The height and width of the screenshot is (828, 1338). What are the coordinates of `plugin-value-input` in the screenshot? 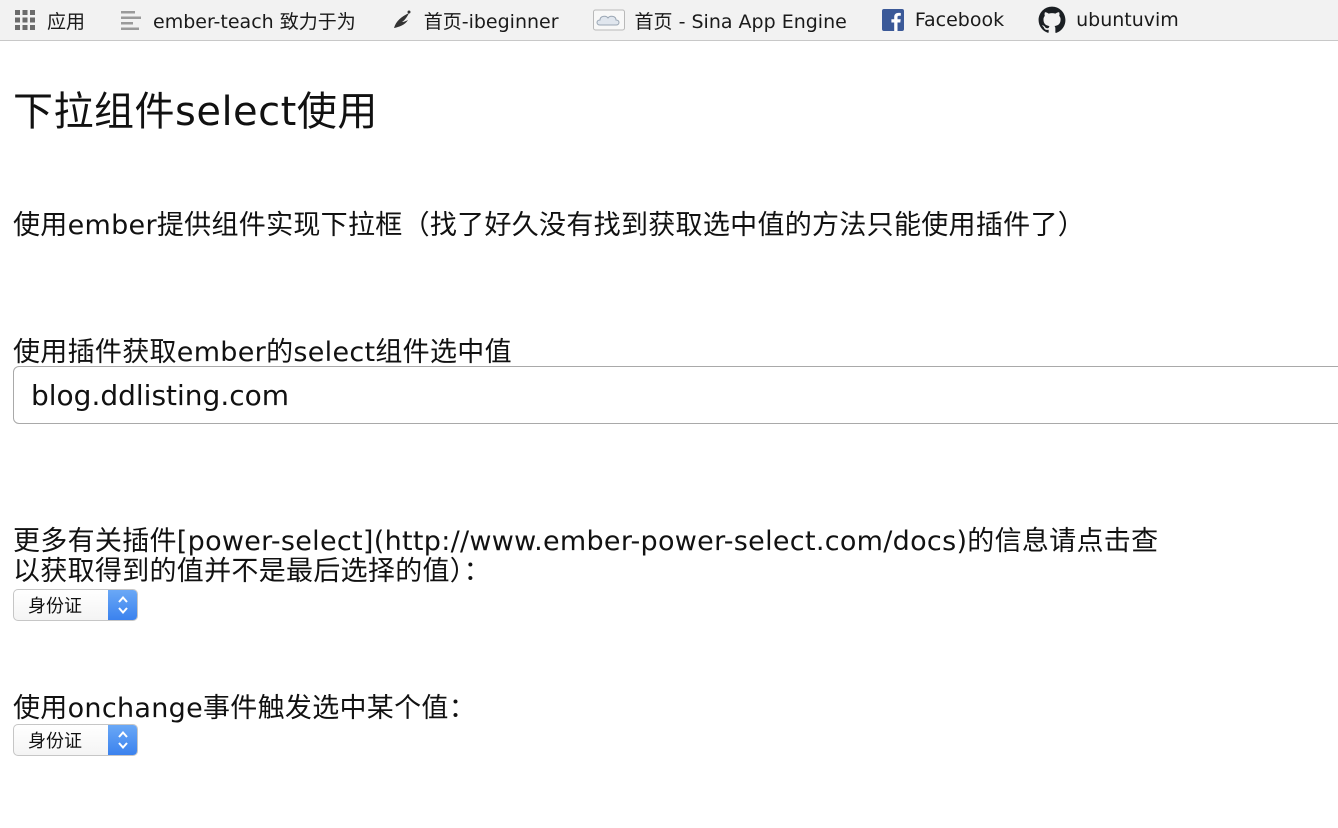 It's located at (675, 395).